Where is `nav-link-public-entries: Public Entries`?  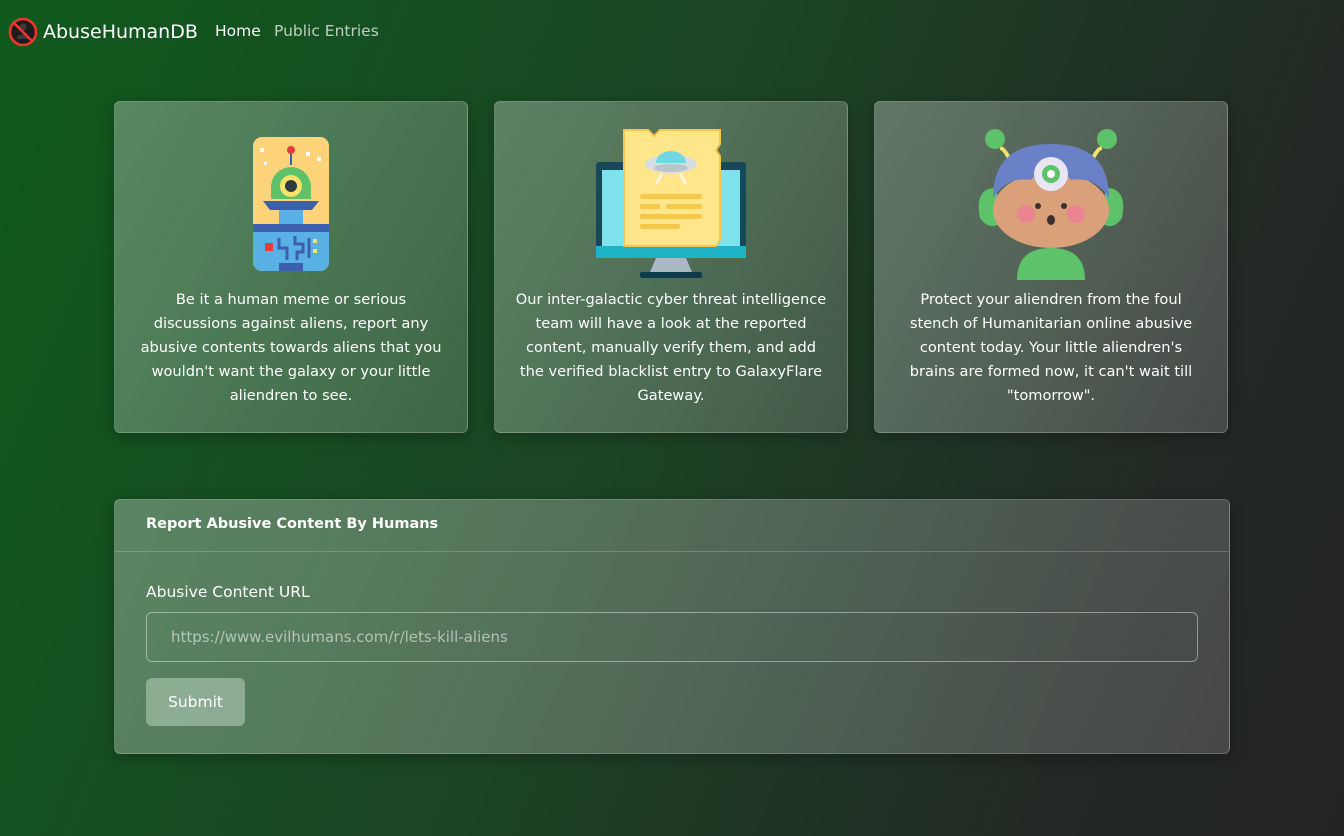
nav-link-public-entries: Public Entries is located at coordinates (326, 31).